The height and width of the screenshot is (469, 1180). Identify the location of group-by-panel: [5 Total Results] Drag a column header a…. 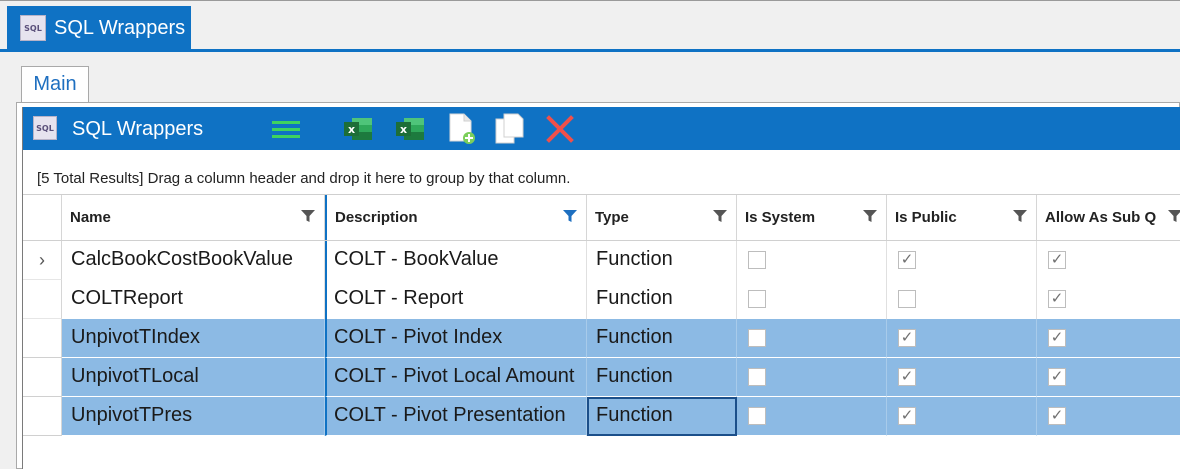
(601, 172).